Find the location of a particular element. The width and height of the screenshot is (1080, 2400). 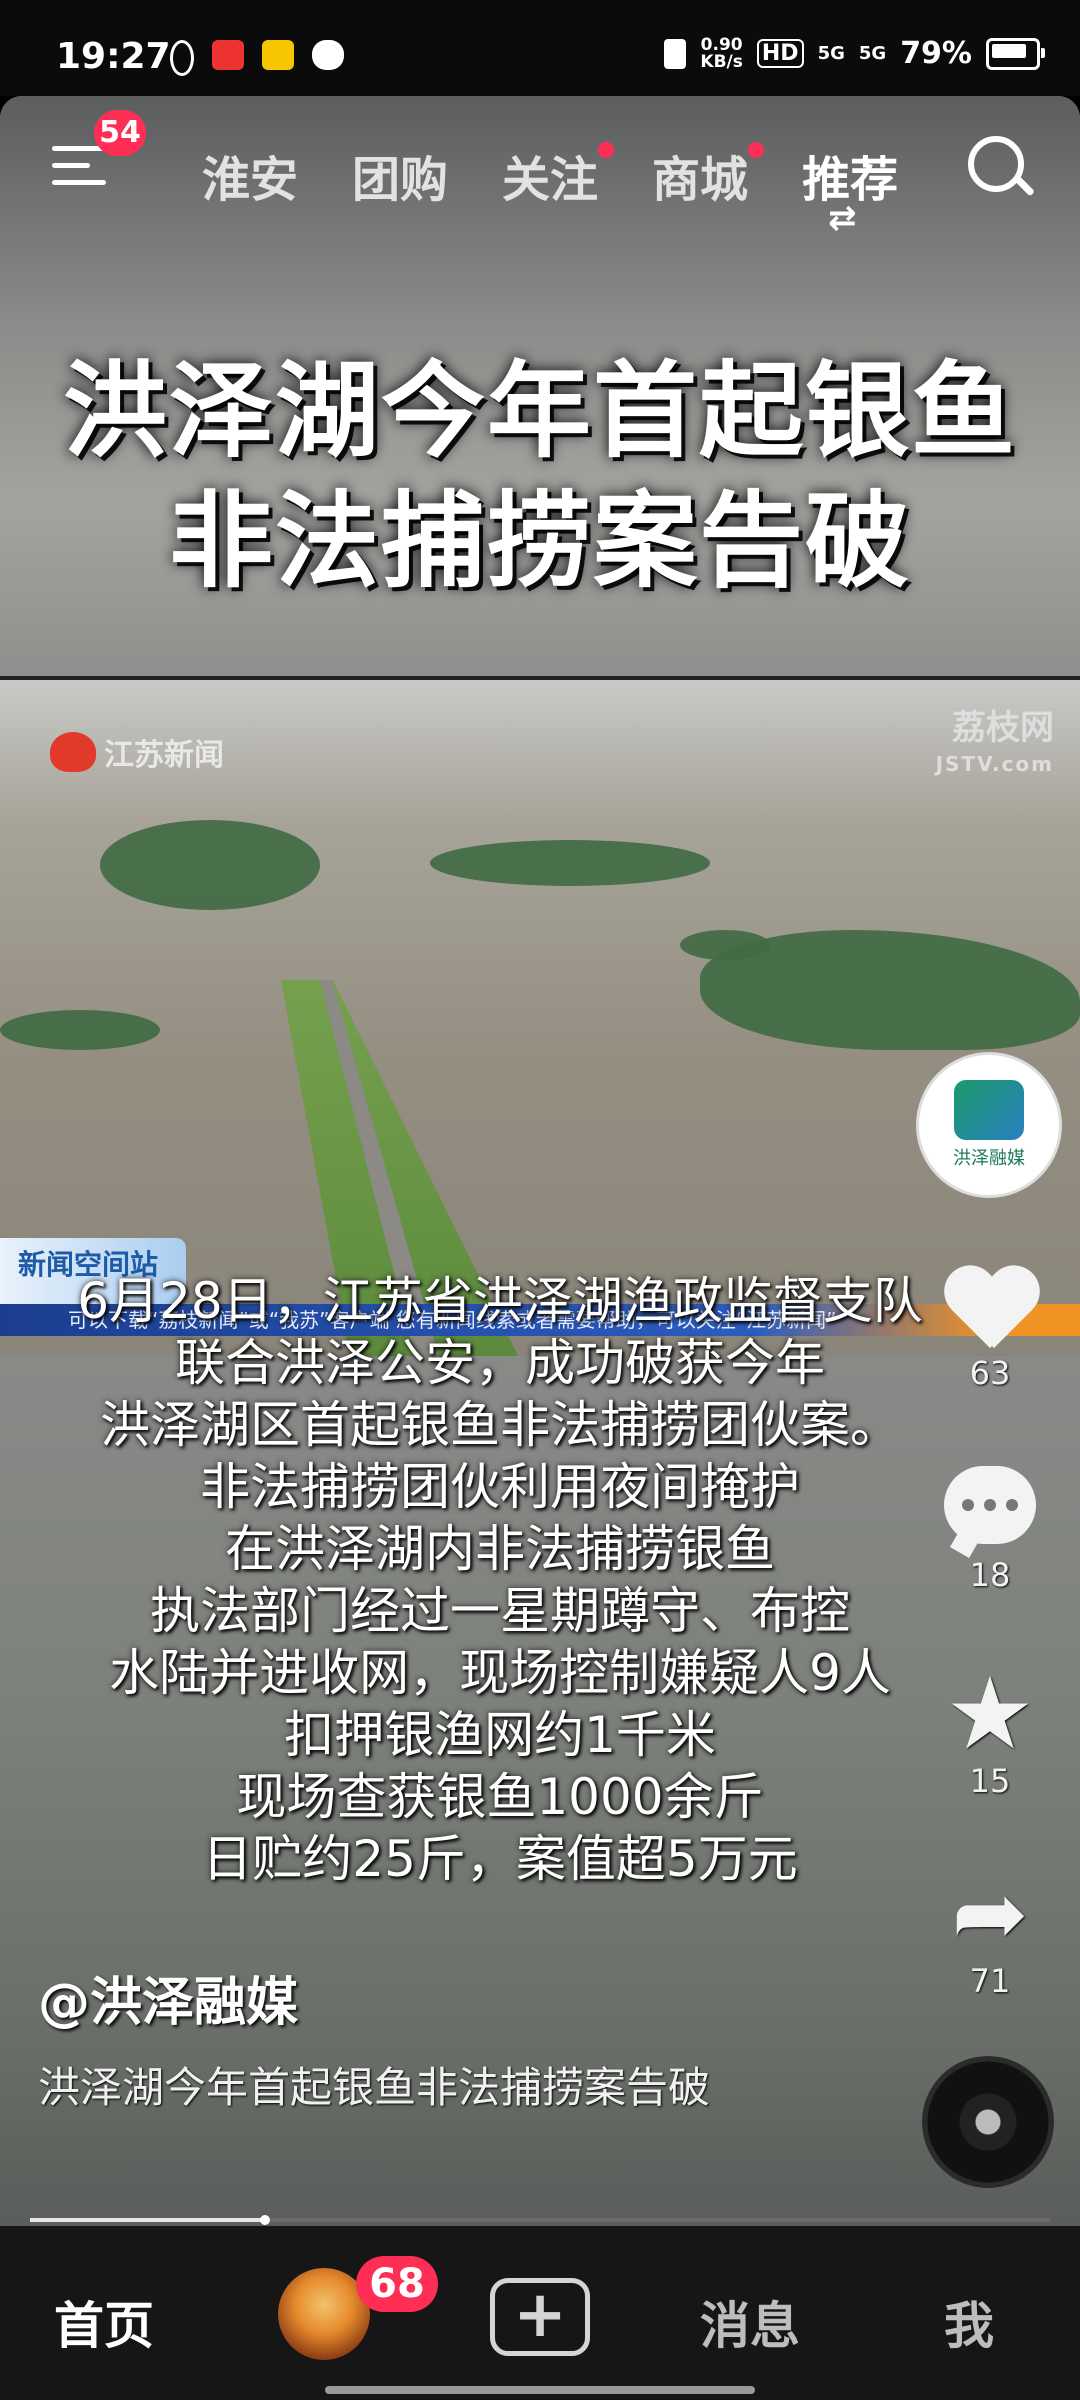

swap-arrows-icon: ⇄ is located at coordinates (842, 218).